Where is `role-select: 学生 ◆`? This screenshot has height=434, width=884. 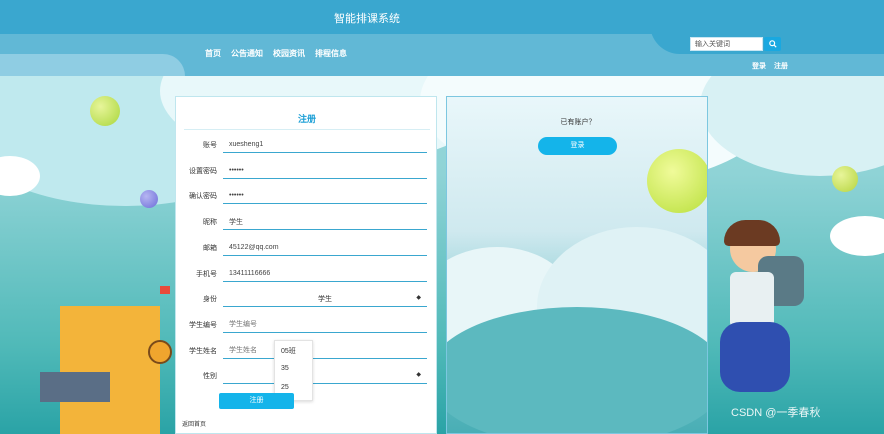
role-select: 学生 ◆ is located at coordinates (325, 299).